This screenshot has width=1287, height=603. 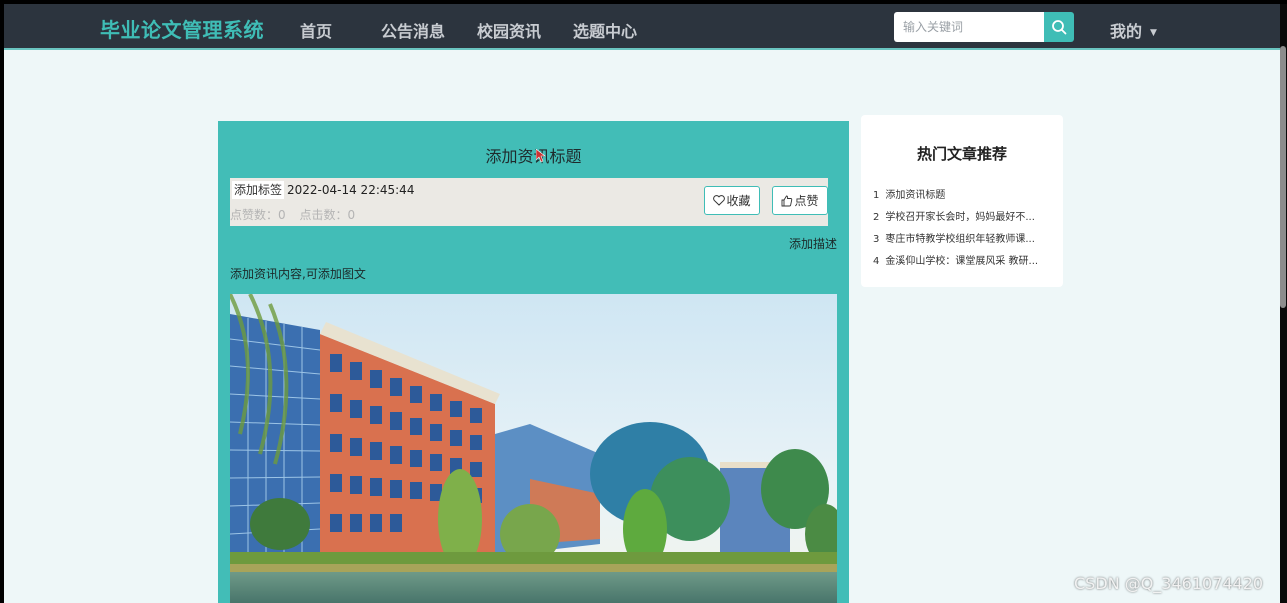 I want to click on list-item-text: 添加资讯标题, so click(x=915, y=195).